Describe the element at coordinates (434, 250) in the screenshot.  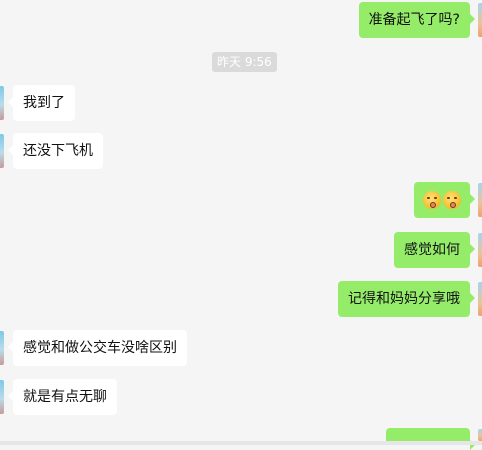
I see `message-bubble-outgoing: 感觉如何` at that location.